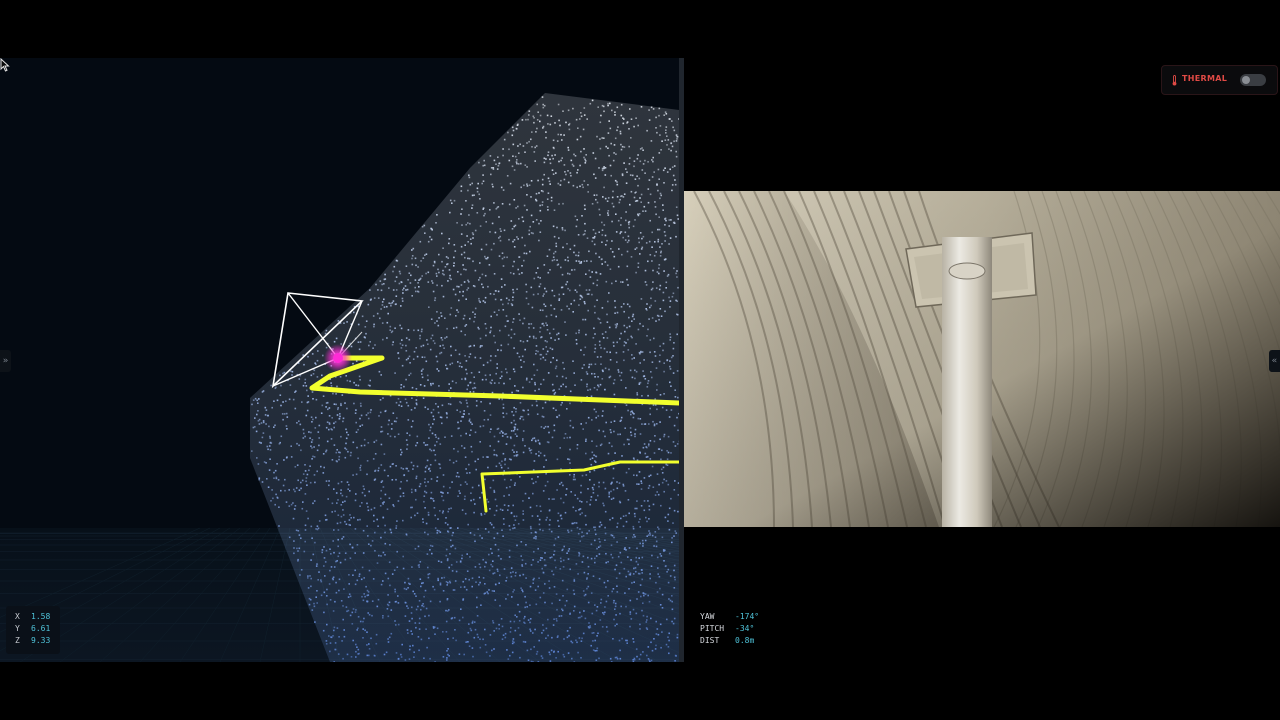  Describe the element at coordinates (727, 641) in the screenshot. I see `readout-dist: DIST 0.8m` at that location.